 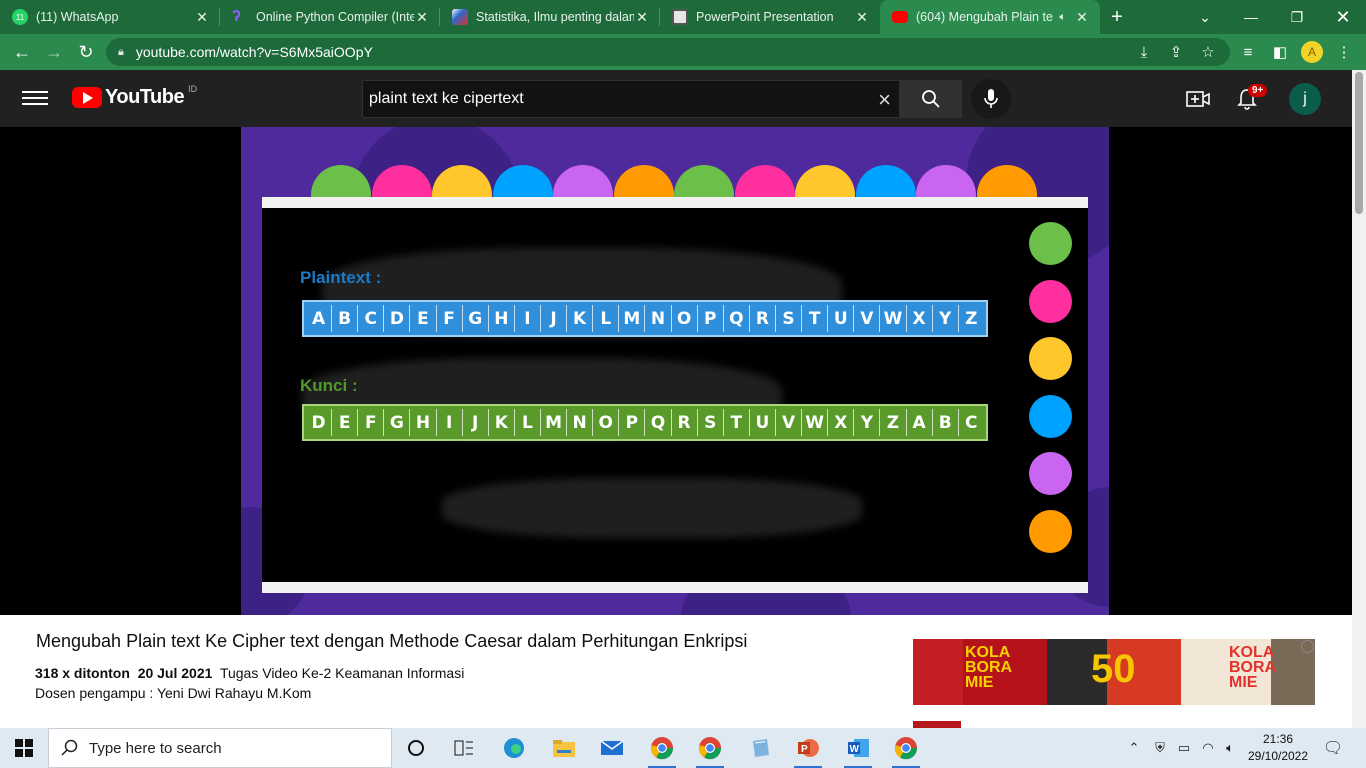 I want to click on search-button, so click(x=931, y=99).